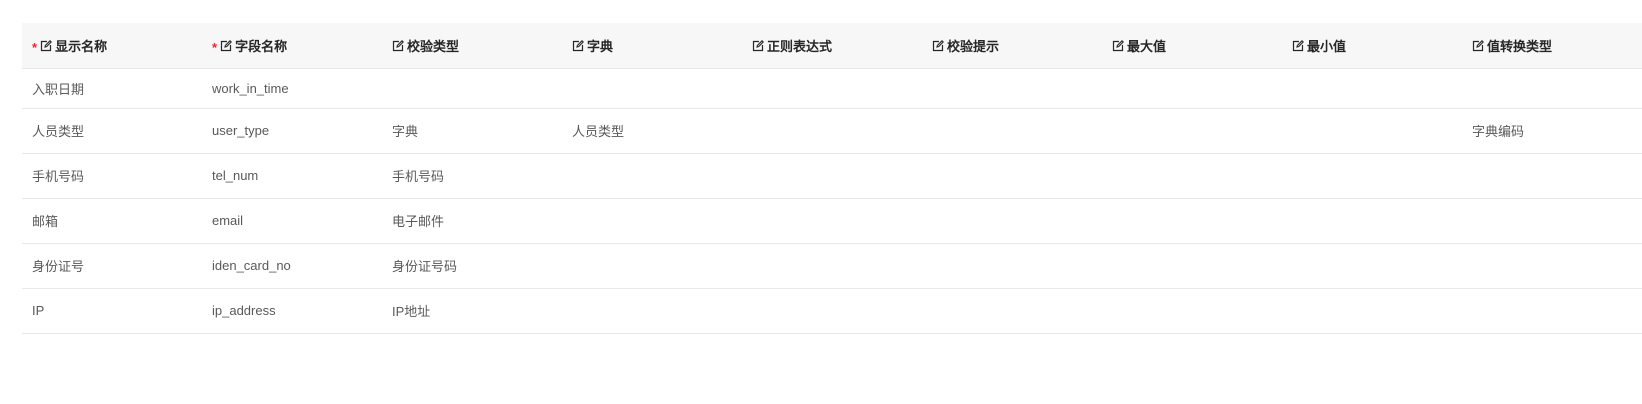  What do you see at coordinates (292, 130) in the screenshot?
I see `cell-field-name: user_type` at bounding box center [292, 130].